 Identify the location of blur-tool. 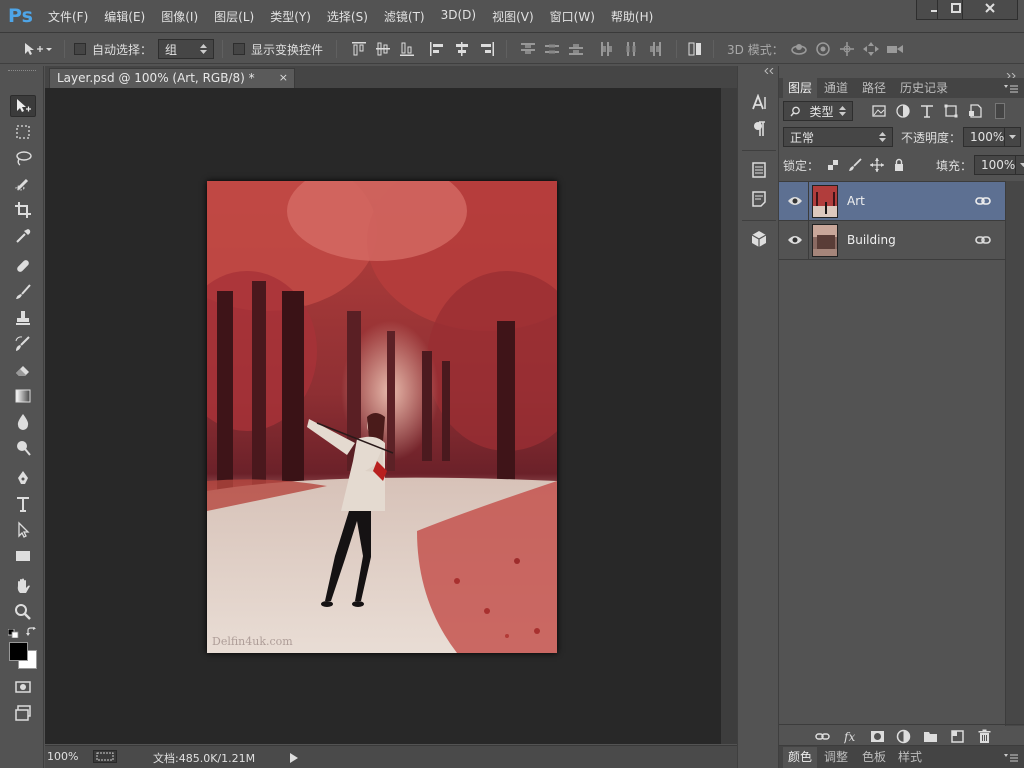
(23, 422).